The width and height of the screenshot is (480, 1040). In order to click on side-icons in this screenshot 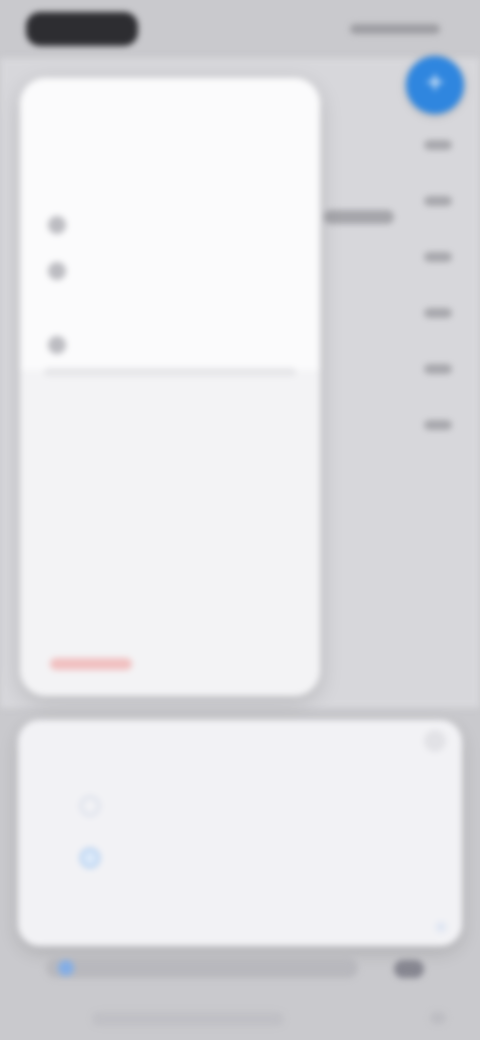, I will do `click(438, 308)`.